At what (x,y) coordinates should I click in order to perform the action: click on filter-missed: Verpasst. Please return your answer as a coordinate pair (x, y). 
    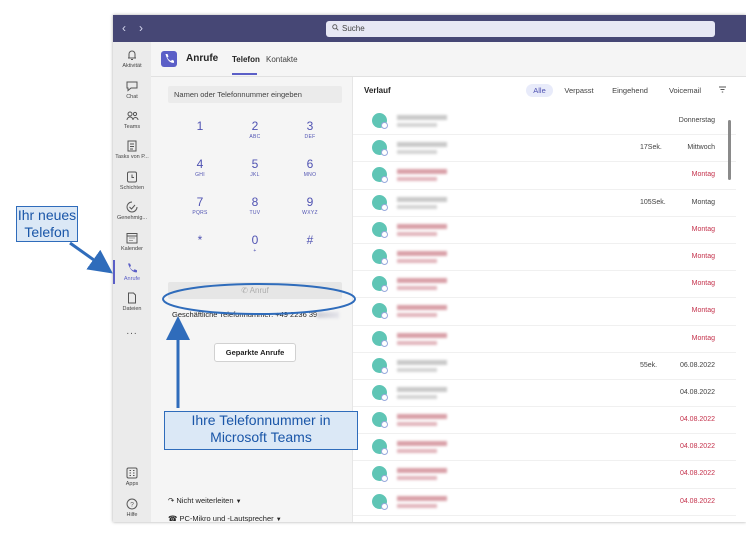
    Looking at the image, I should click on (579, 90).